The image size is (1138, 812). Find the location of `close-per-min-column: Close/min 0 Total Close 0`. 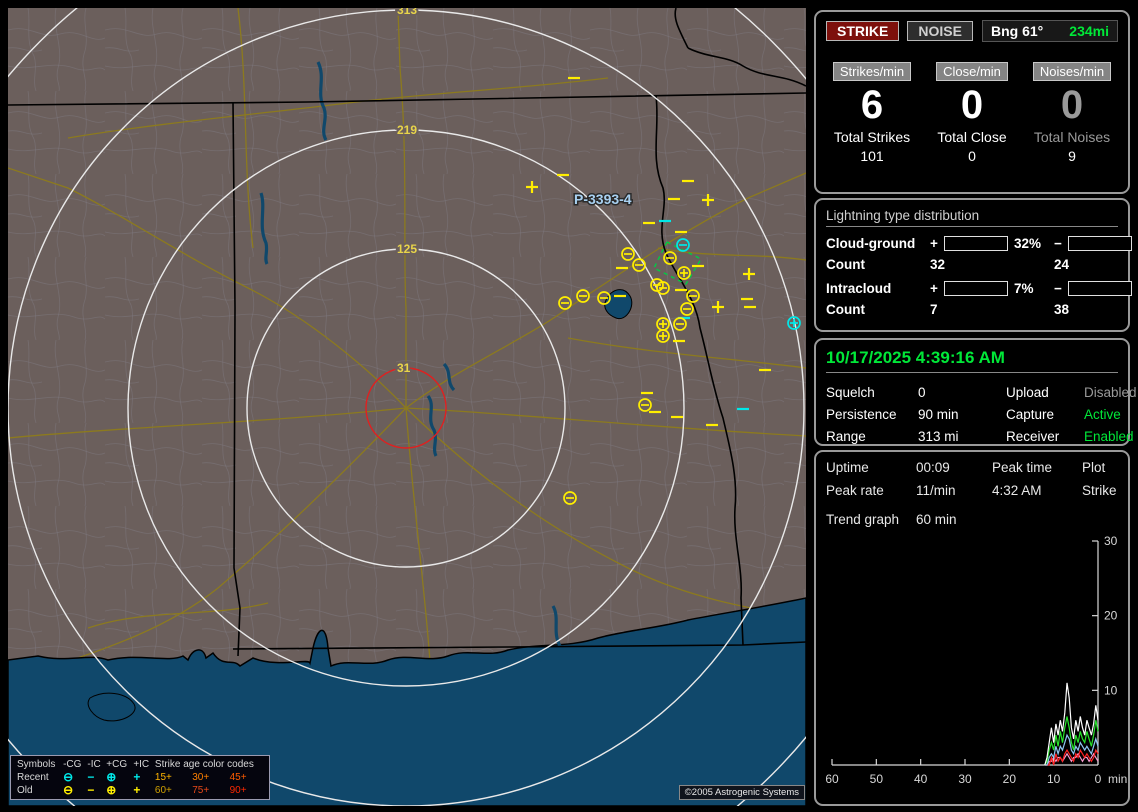

close-per-min-column: Close/min 0 Total Close 0 is located at coordinates (972, 113).